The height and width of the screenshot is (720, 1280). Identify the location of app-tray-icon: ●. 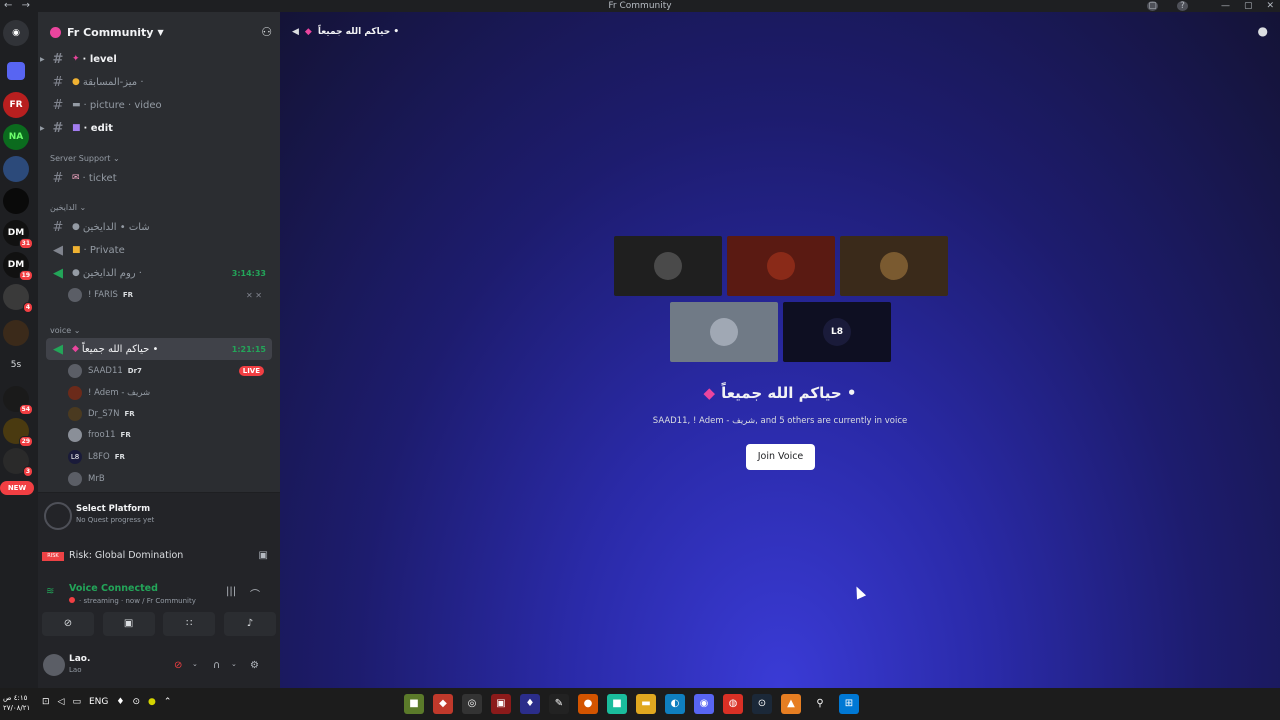
(152, 702).